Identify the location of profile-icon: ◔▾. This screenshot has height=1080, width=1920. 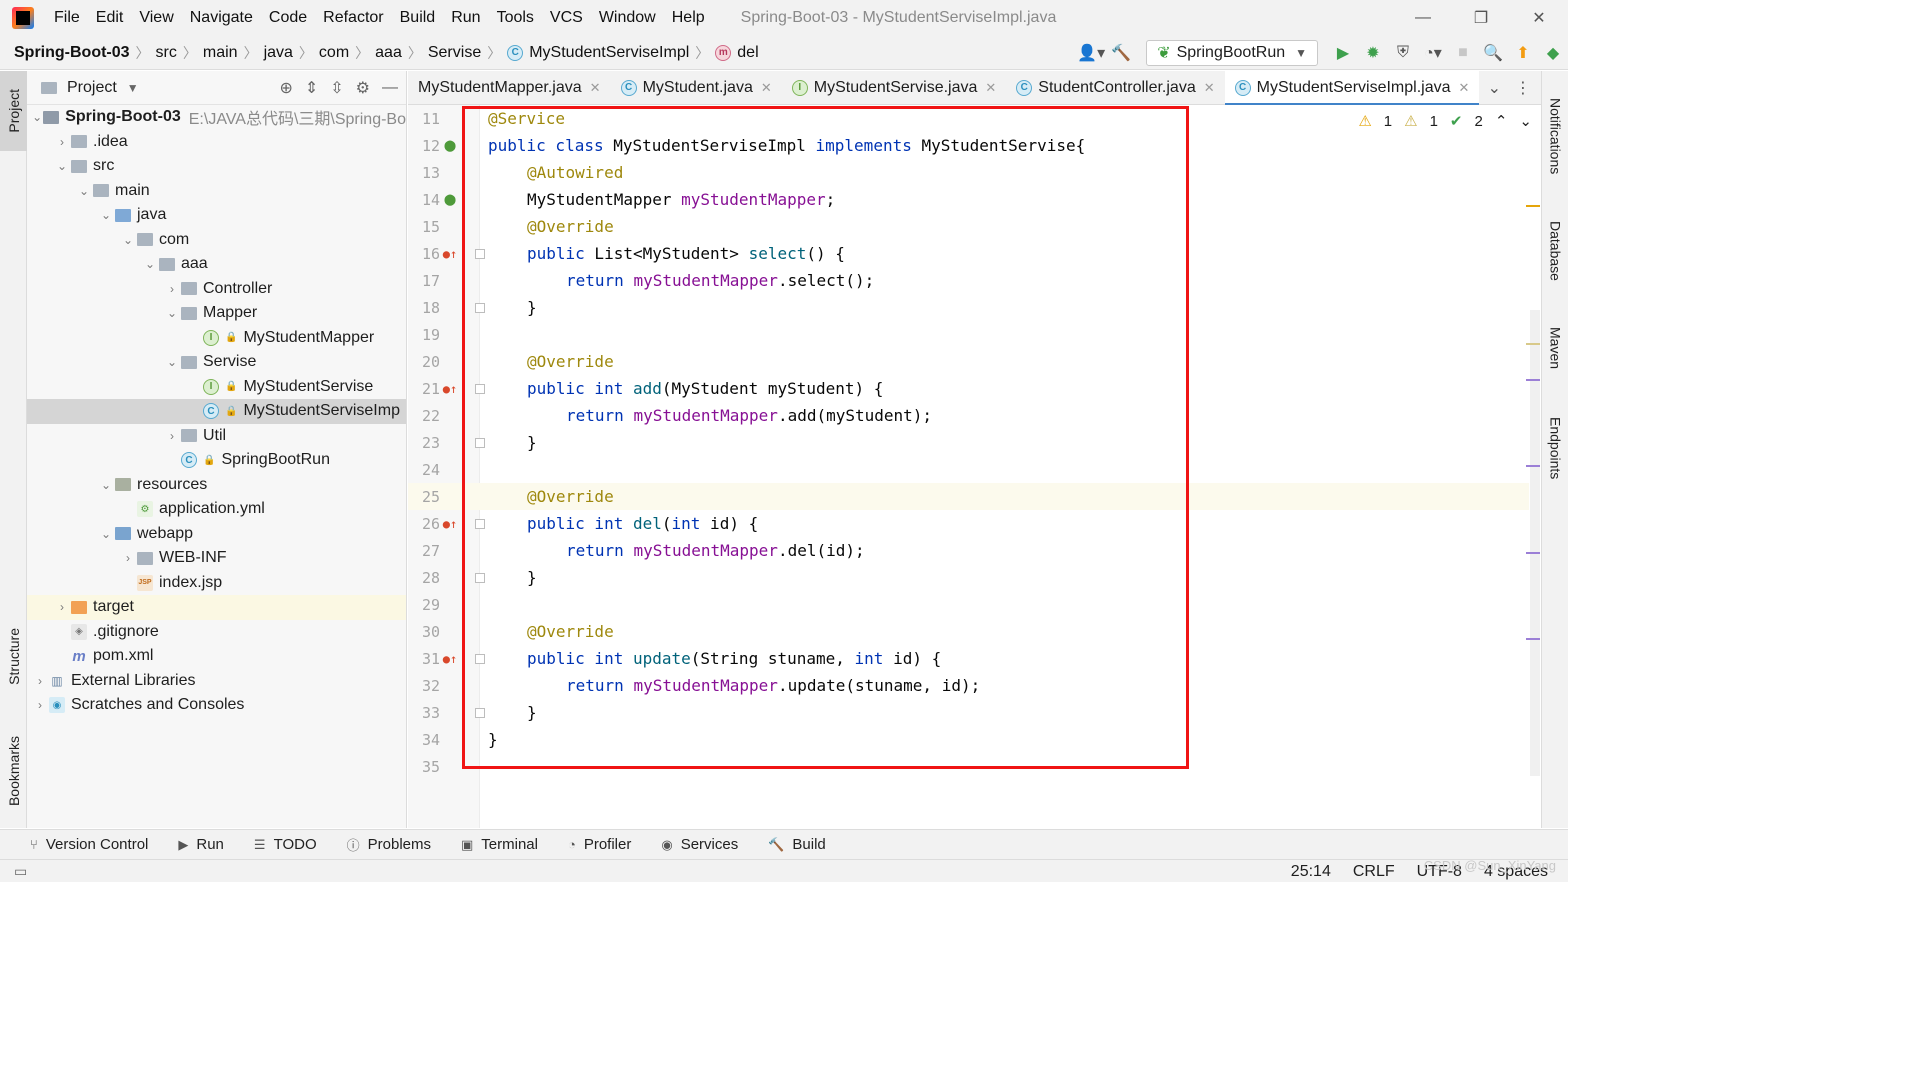
(1433, 53).